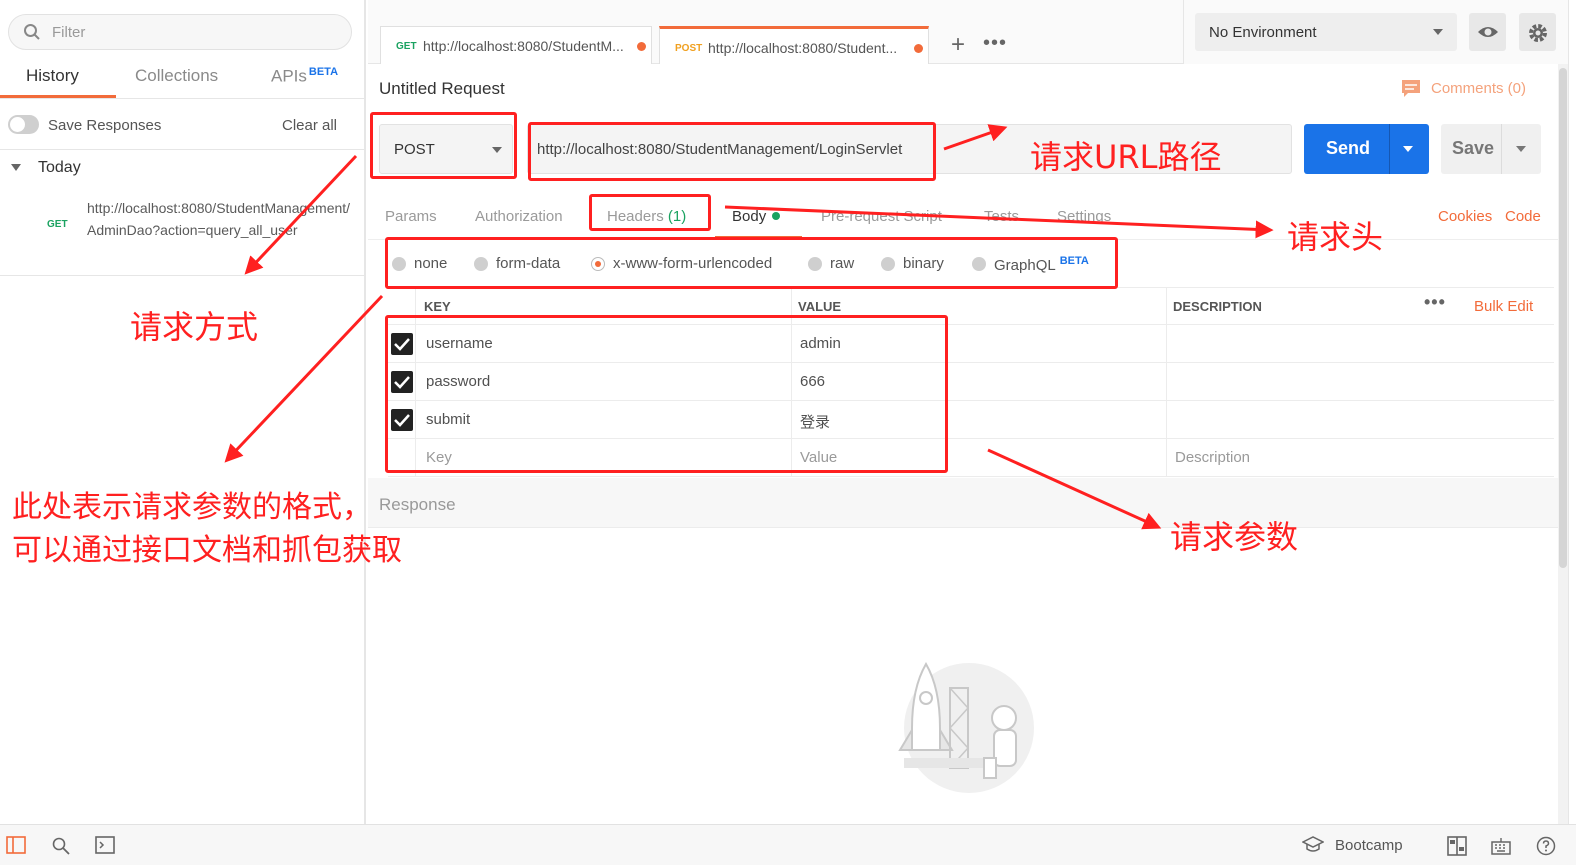 This screenshot has width=1576, height=865. What do you see at coordinates (194, 327) in the screenshot?
I see `annotation-method: 请求方式` at bounding box center [194, 327].